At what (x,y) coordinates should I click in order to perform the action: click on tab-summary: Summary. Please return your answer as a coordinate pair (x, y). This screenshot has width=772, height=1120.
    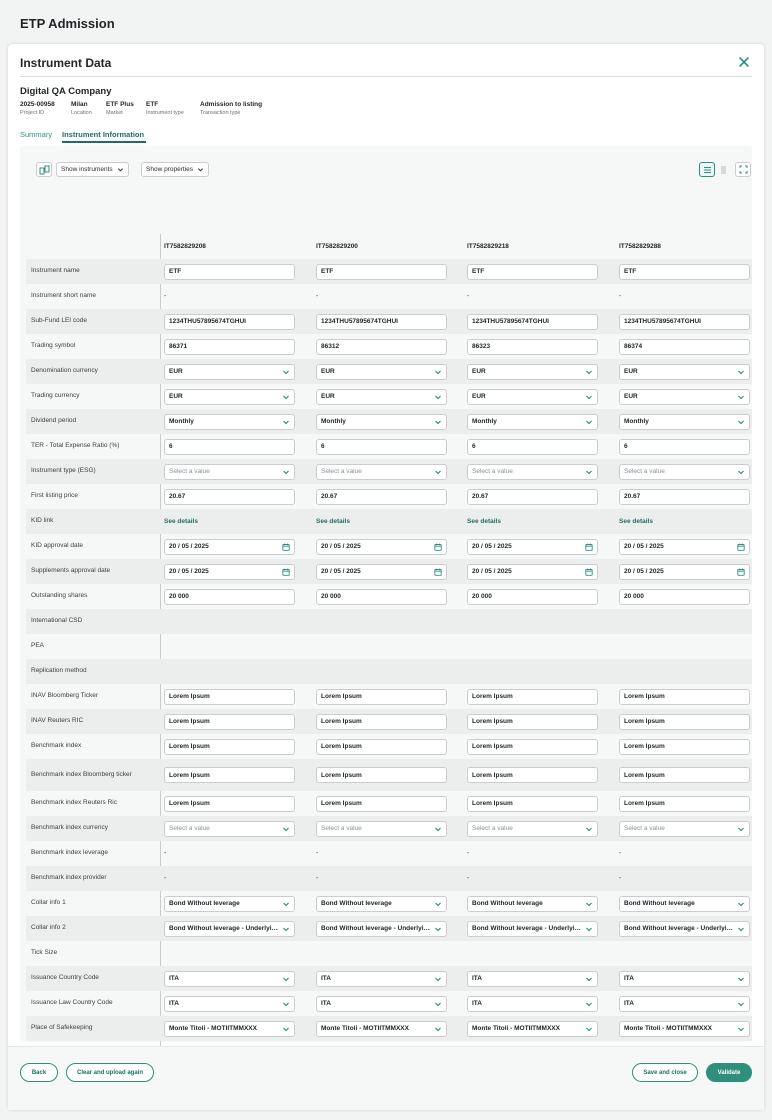
    Looking at the image, I should click on (36, 134).